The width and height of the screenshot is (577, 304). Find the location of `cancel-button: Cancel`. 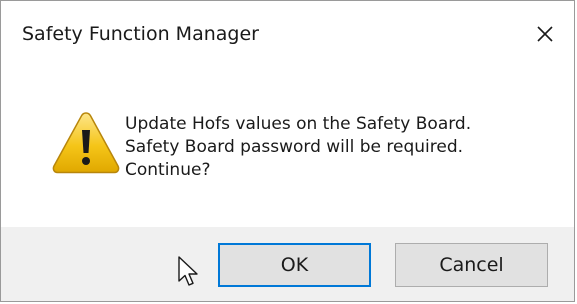

cancel-button: Cancel is located at coordinates (471, 265).